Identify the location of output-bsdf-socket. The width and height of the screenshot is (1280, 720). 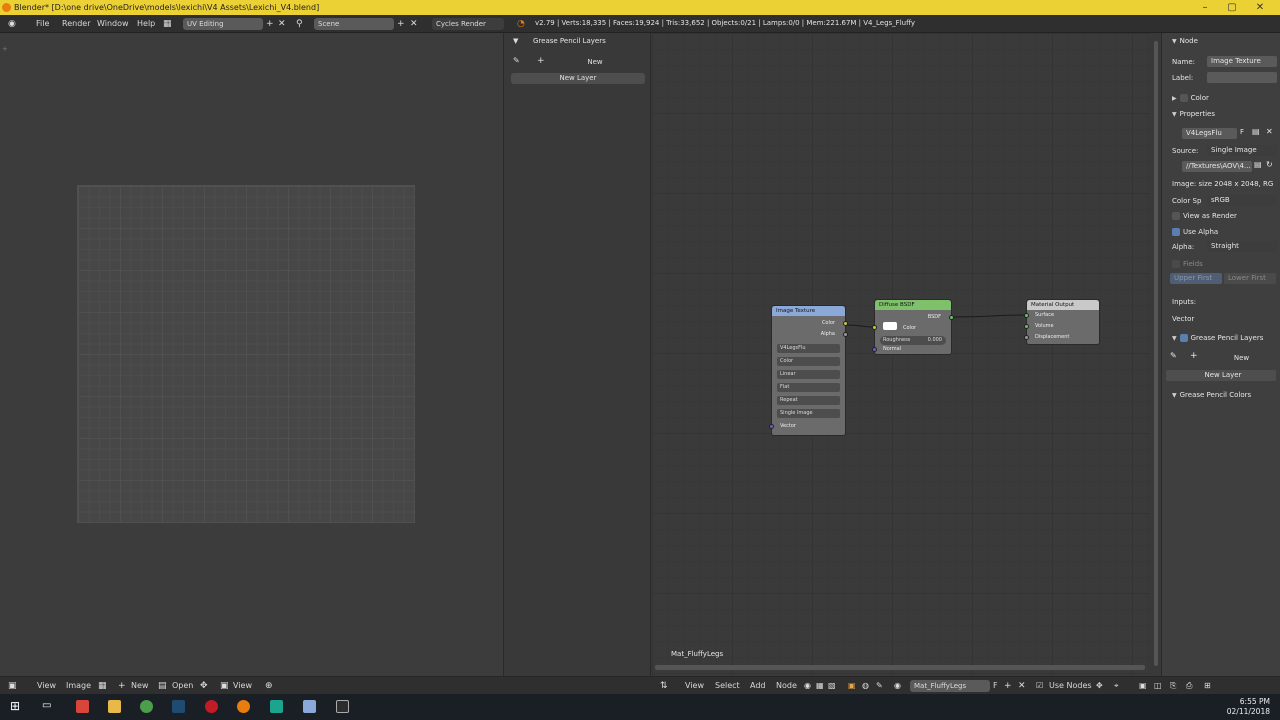
(951, 317).